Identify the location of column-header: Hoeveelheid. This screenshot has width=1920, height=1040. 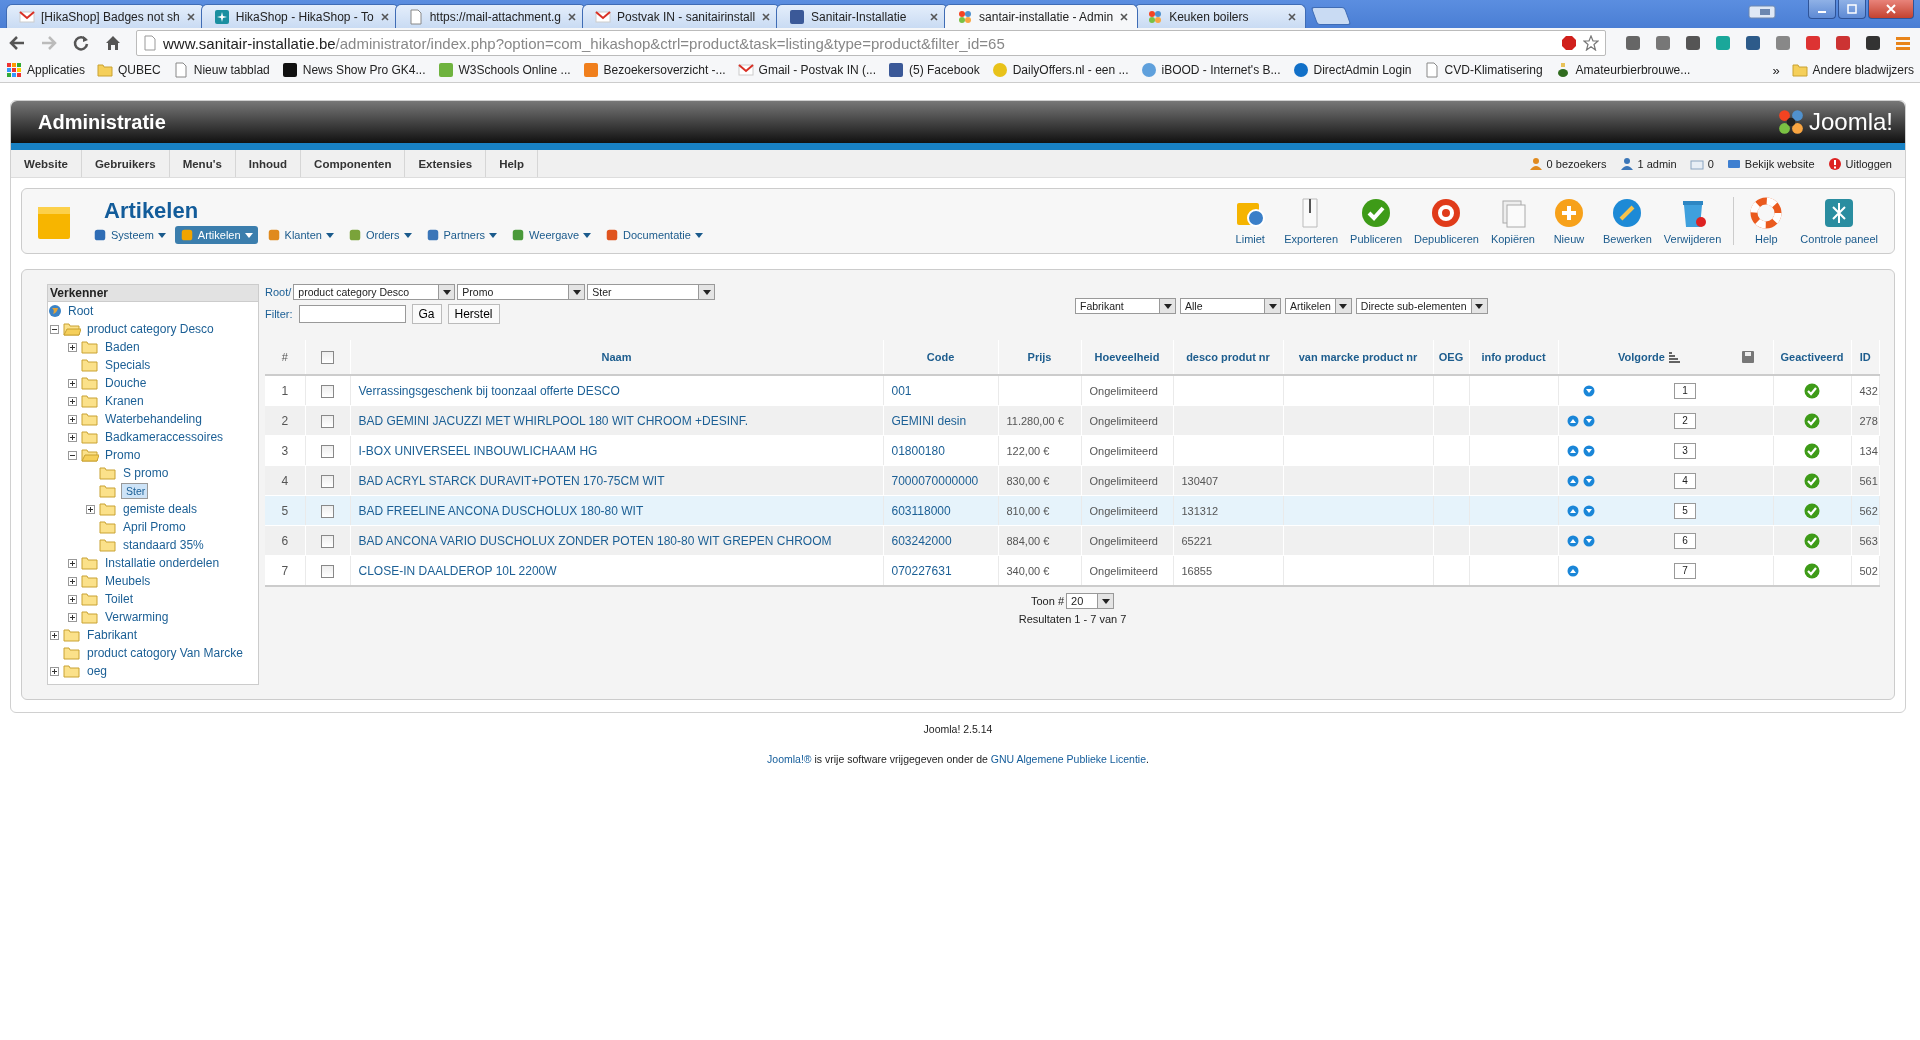
(1127, 357).